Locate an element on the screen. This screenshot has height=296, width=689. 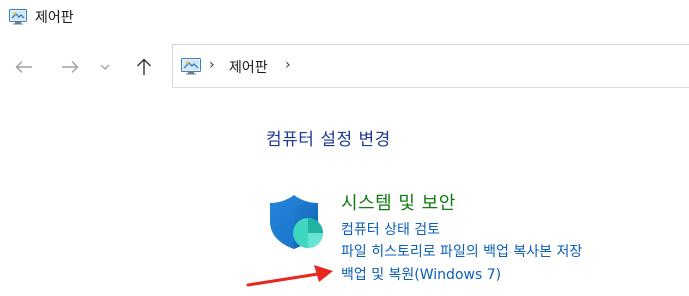
file-history-backup-link: 파일 히스토리로 파일의 백업 복사본 저장 is located at coordinates (461, 251).